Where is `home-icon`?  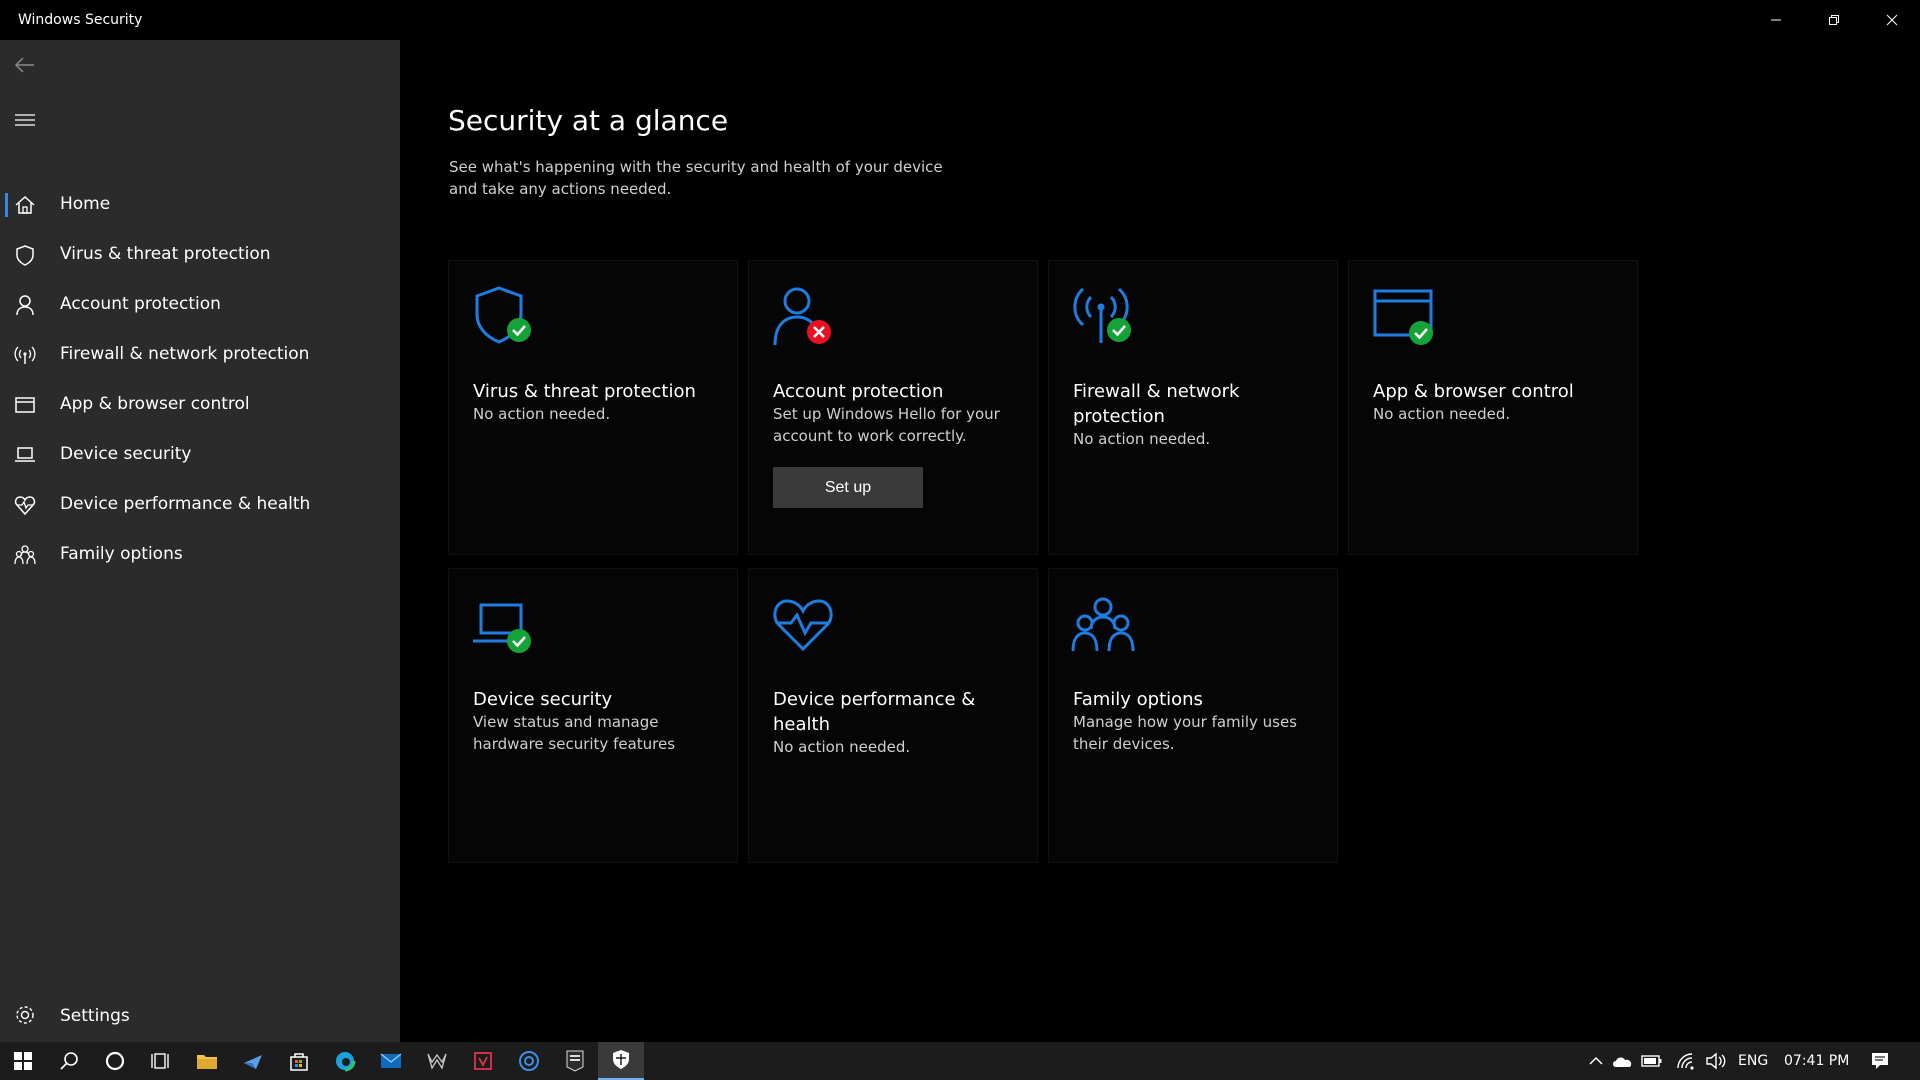 home-icon is located at coordinates (25, 205).